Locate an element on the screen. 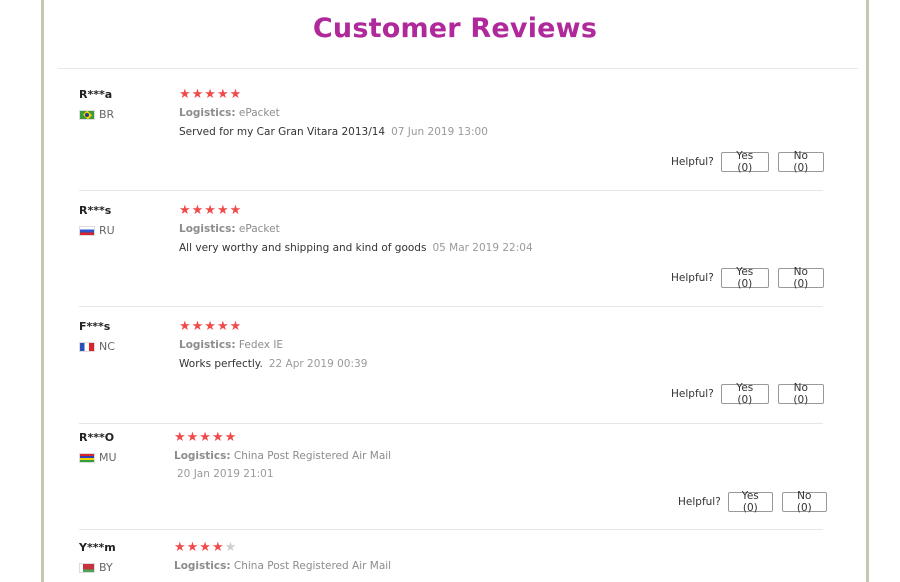 Image resolution: width=900 pixels, height=582 pixels. review-date: 05 Mar 2019 22:04 is located at coordinates (482, 248).